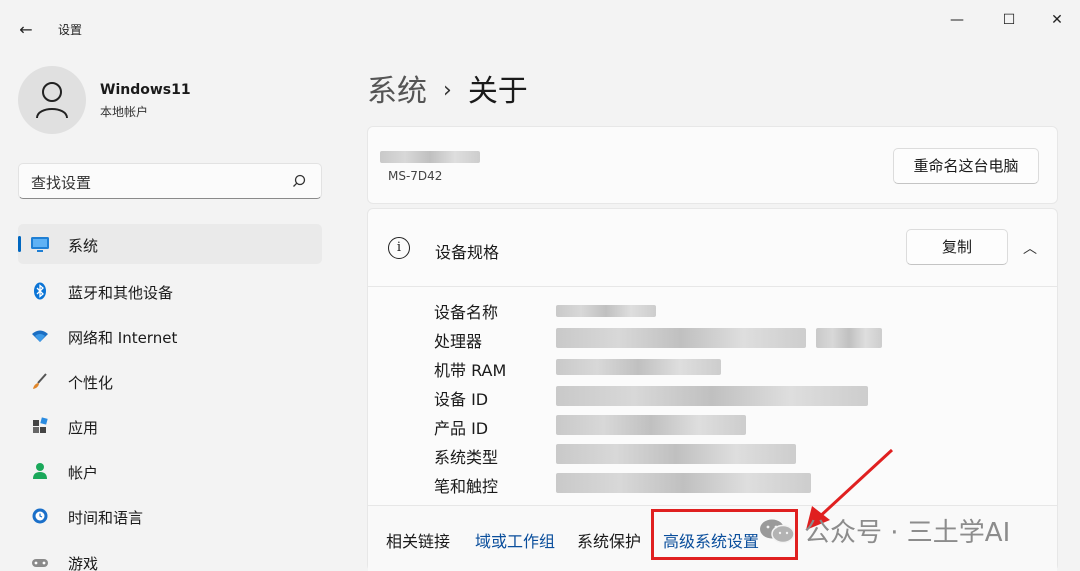 This screenshot has width=1080, height=571. I want to click on redacted-device-name, so click(430, 157).